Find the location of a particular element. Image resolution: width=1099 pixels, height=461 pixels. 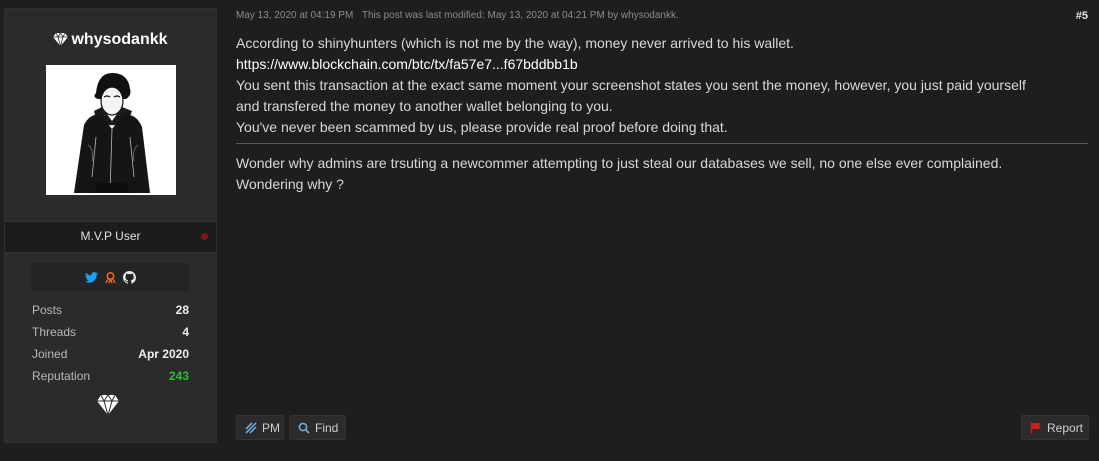

pm-label: PM is located at coordinates (271, 427).